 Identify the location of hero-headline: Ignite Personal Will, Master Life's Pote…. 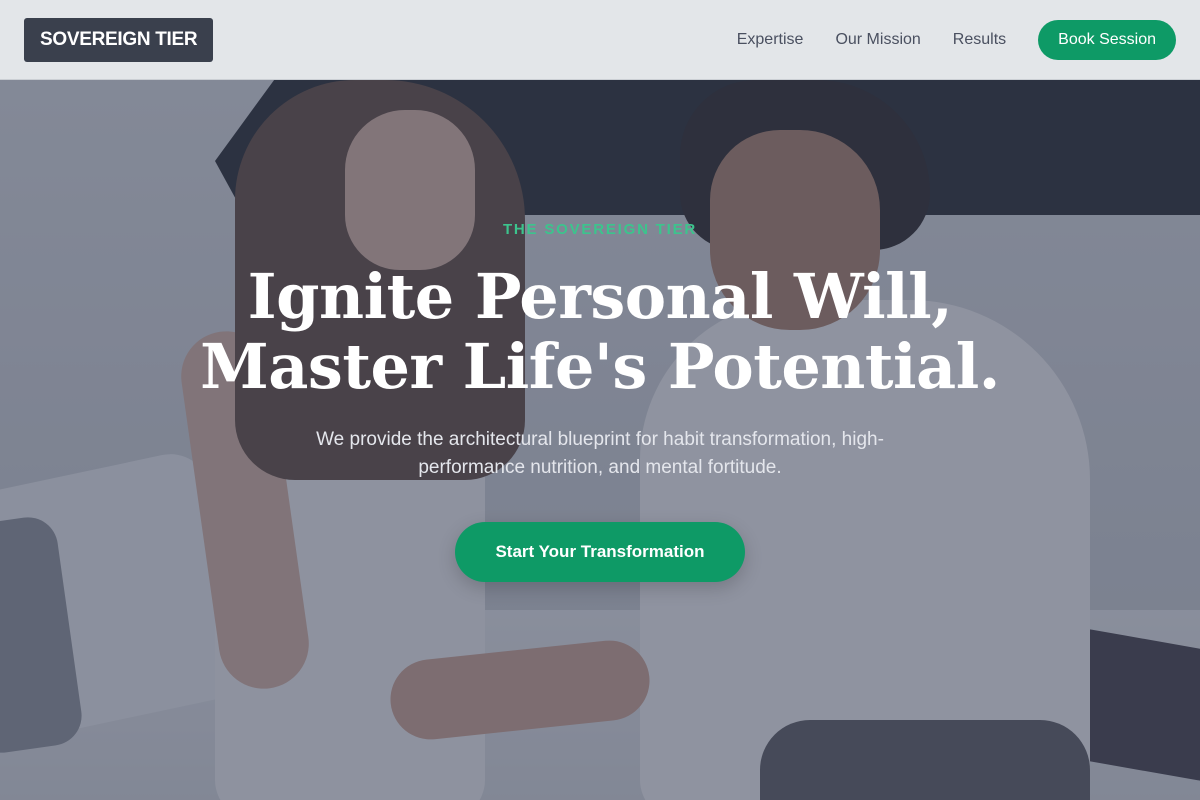
(600, 332).